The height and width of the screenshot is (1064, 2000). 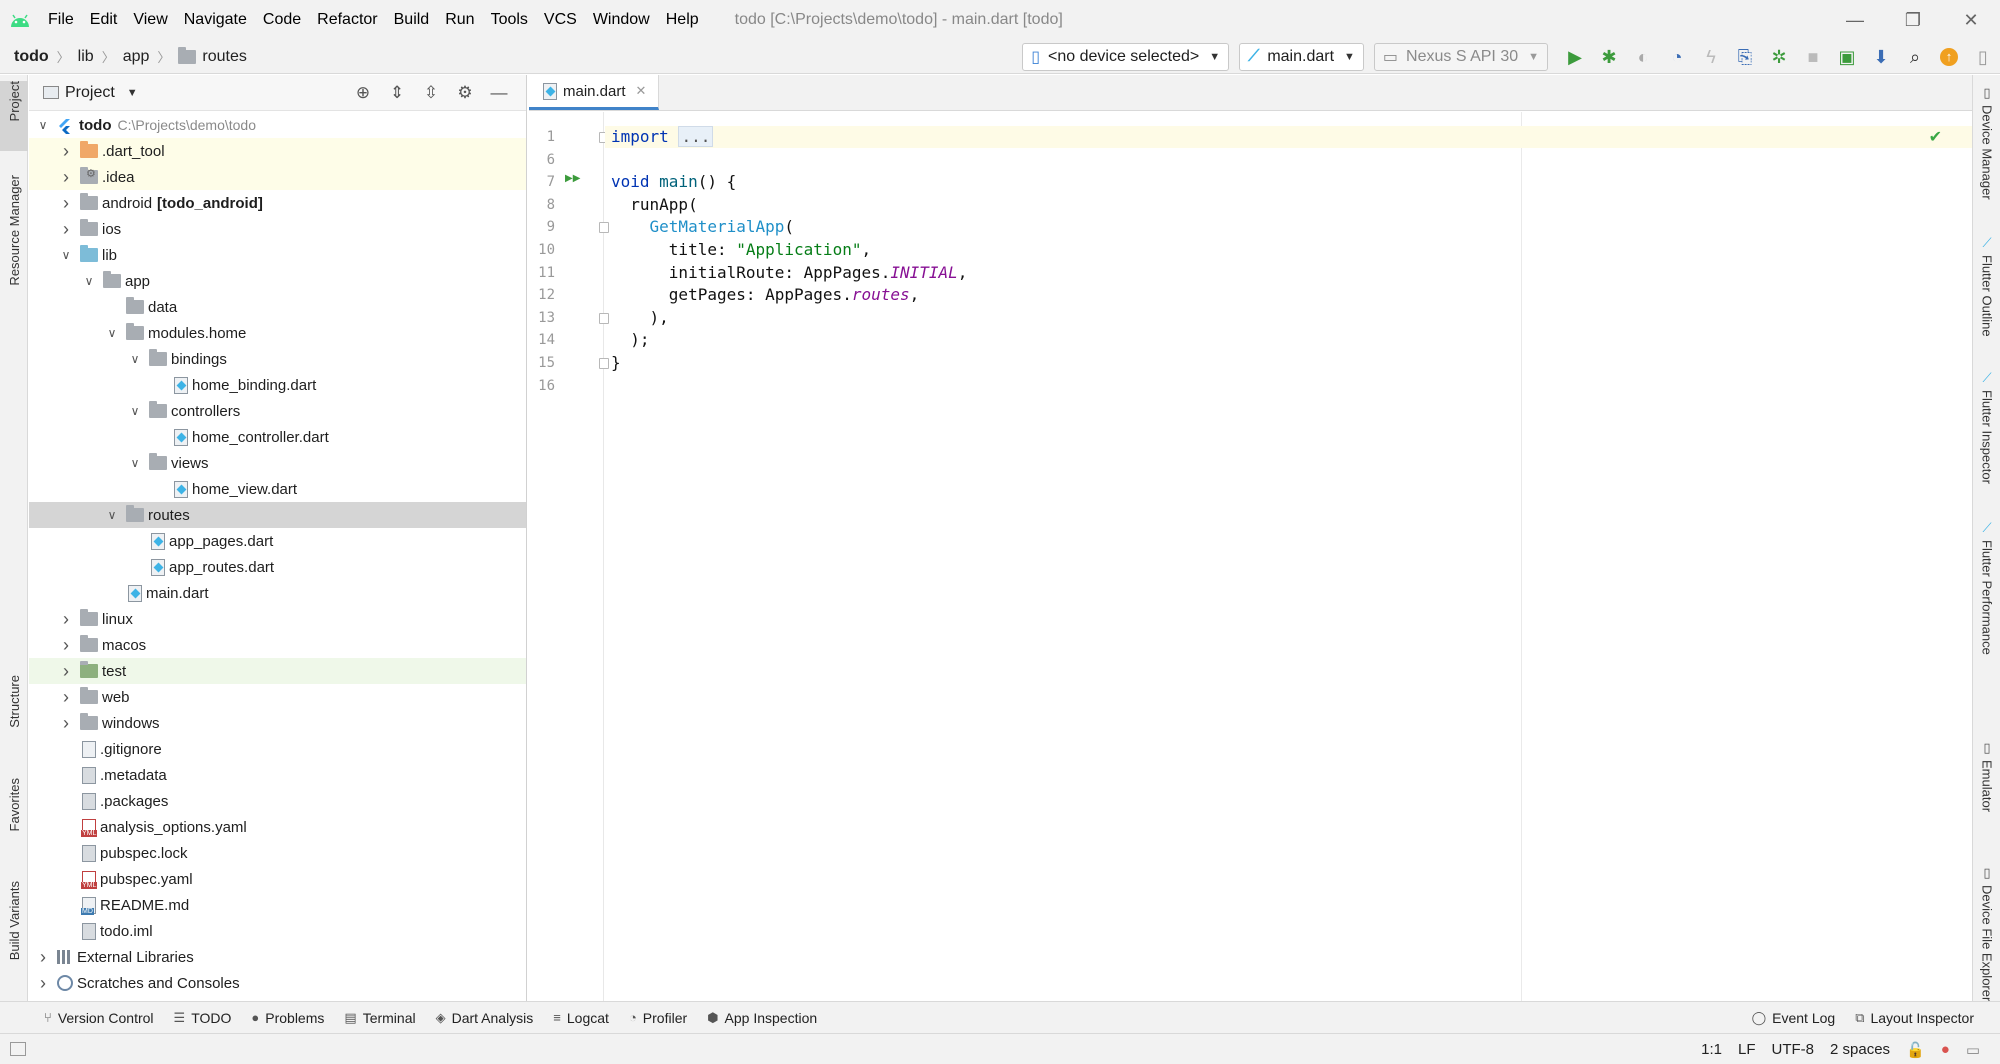 I want to click on tool-layout-inspector: ⧉ Layout Inspector, so click(x=1914, y=1018).